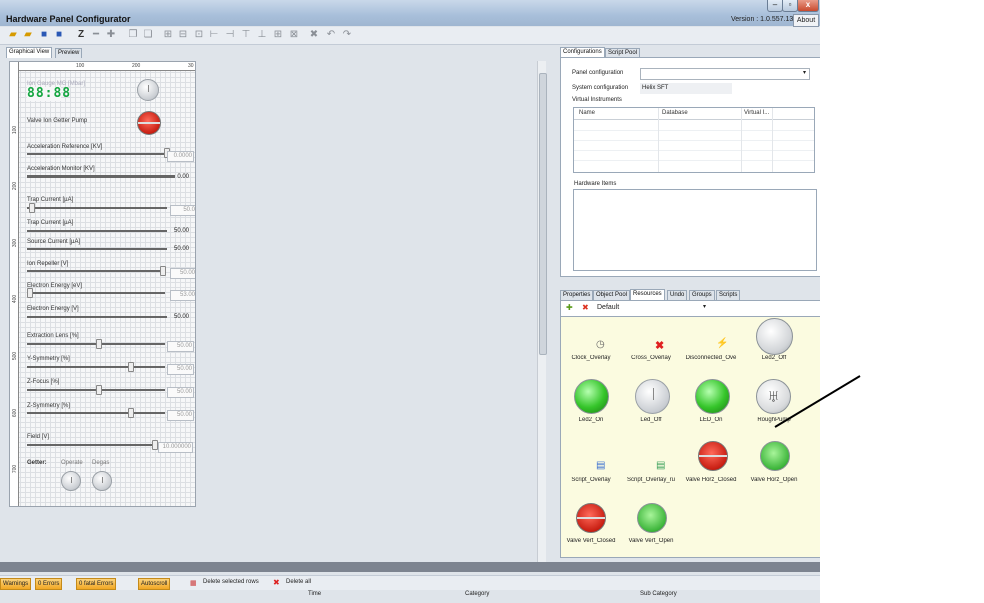  I want to click on annotation-arrow, so click(817, 401).